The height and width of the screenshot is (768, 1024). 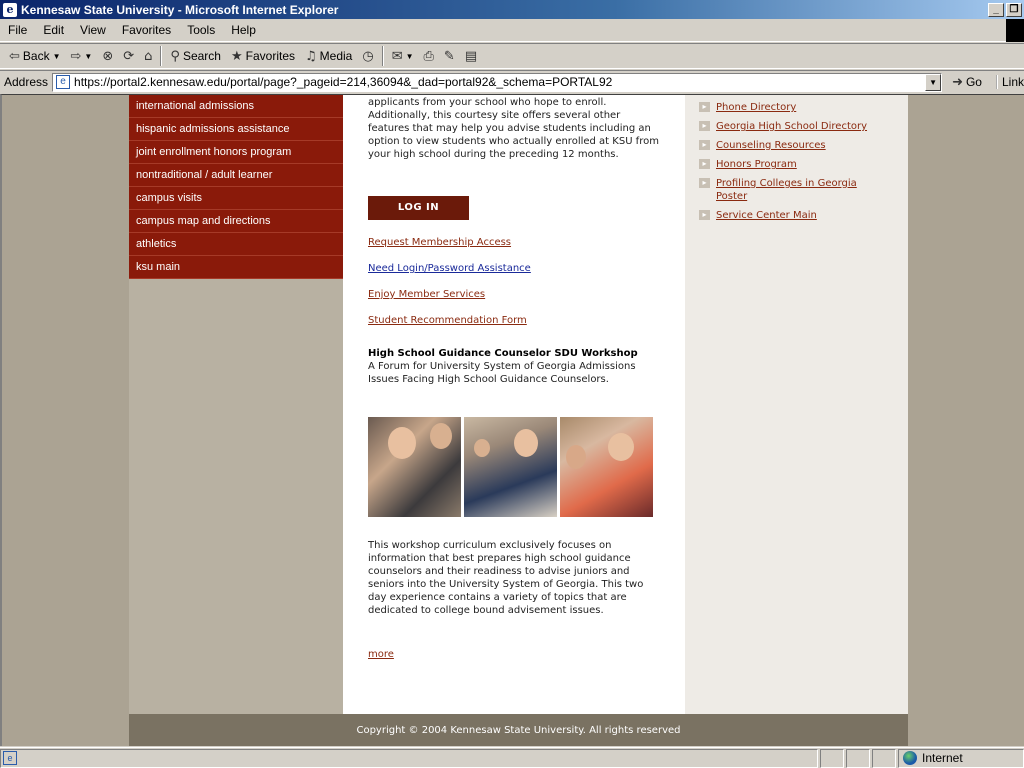 What do you see at coordinates (146, 30) in the screenshot?
I see `menu-favorites: Favorites` at bounding box center [146, 30].